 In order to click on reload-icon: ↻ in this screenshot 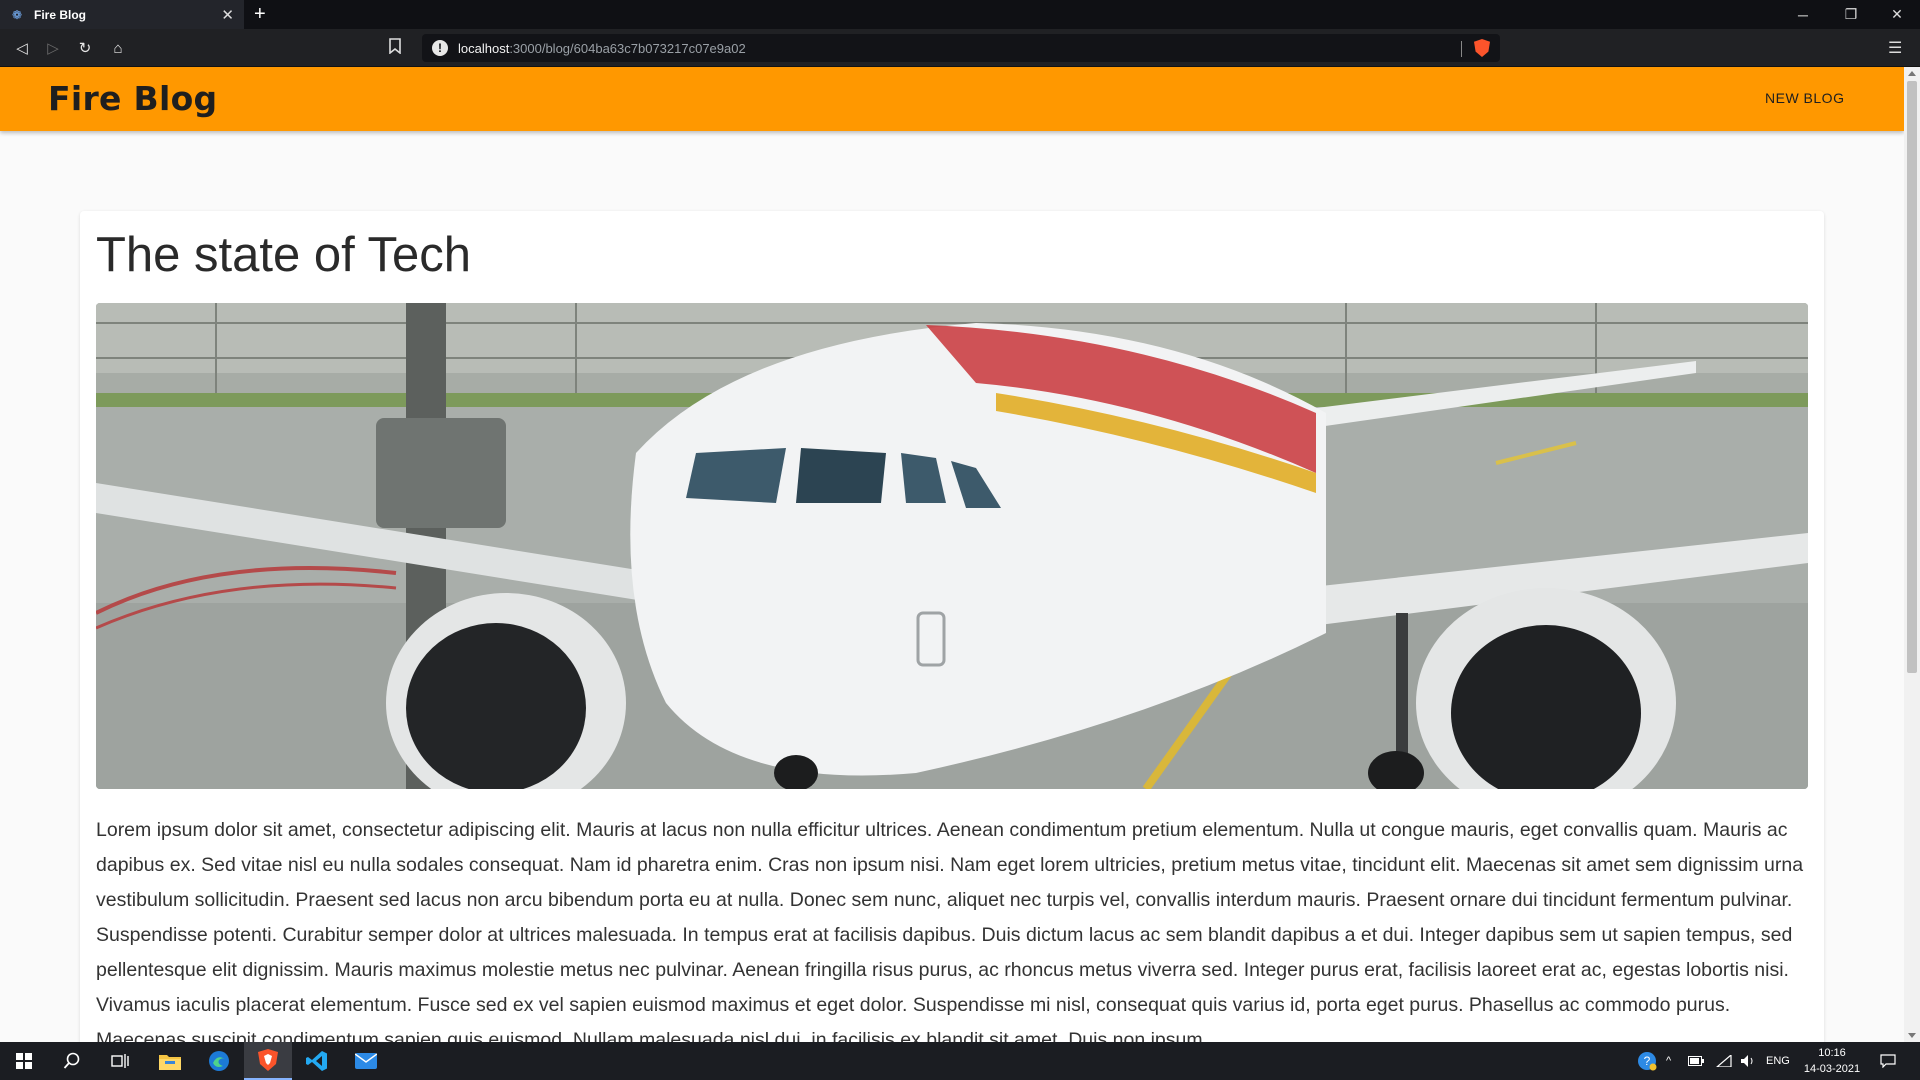, I will do `click(85, 48)`.